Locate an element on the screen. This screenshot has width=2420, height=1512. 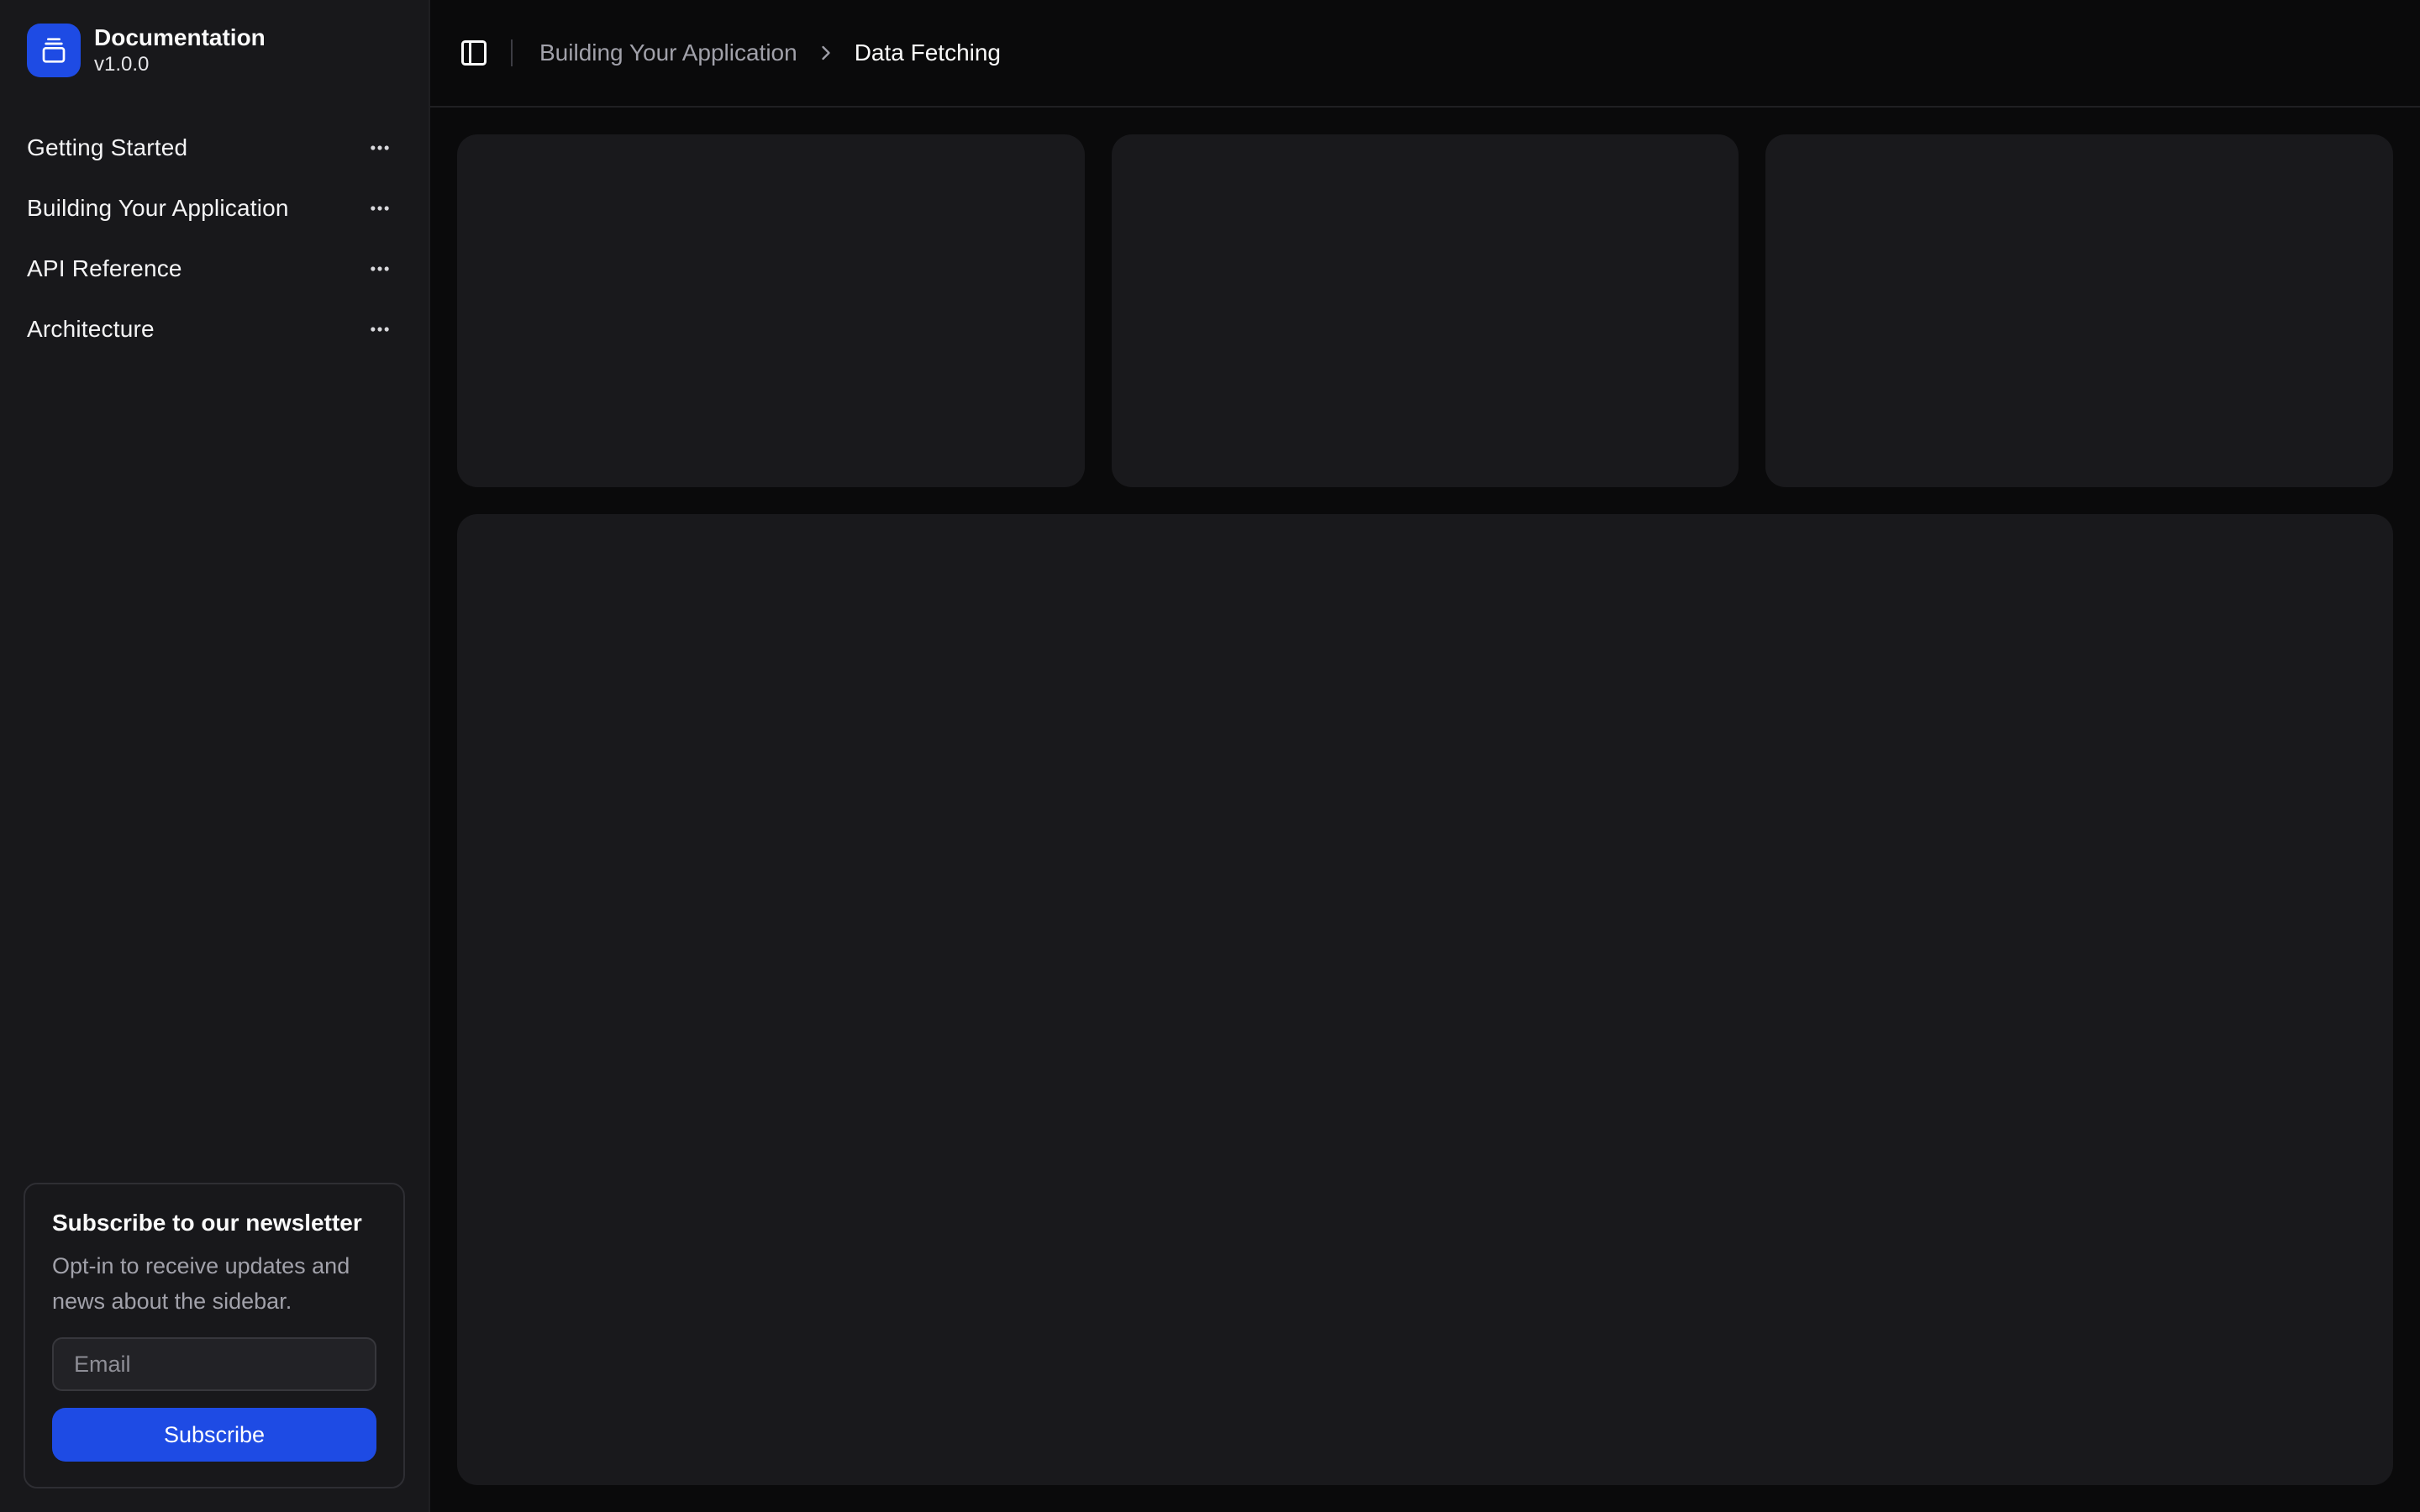
sidebar-toggle-button is located at coordinates (473, 52).